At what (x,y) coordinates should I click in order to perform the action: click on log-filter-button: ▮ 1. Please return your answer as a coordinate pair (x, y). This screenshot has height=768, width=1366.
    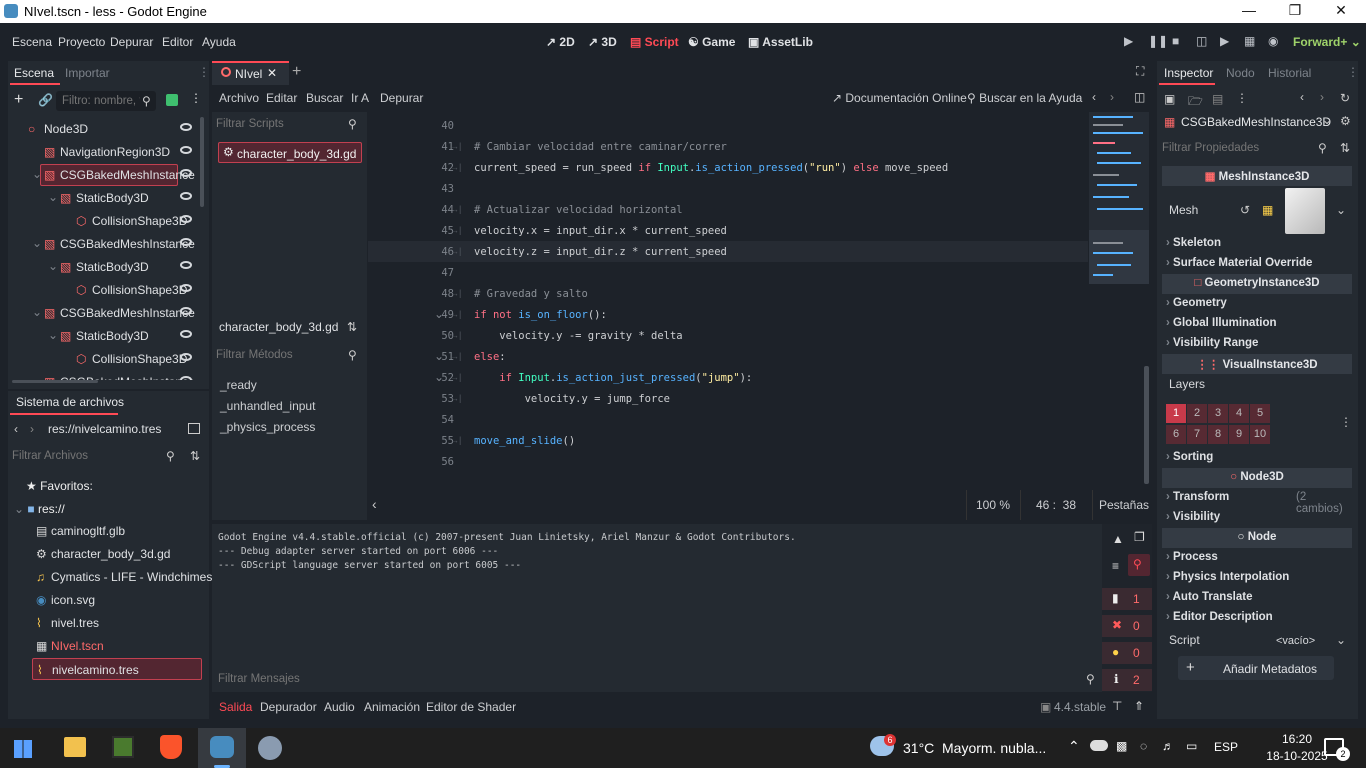
    Looking at the image, I should click on (1127, 599).